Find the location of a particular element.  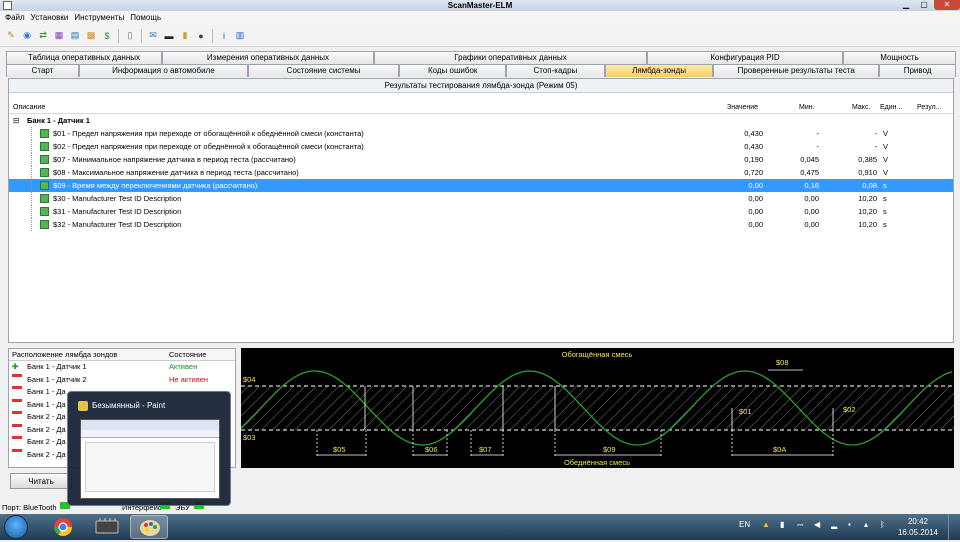

volume-icon: ◀ is located at coordinates (817, 524).